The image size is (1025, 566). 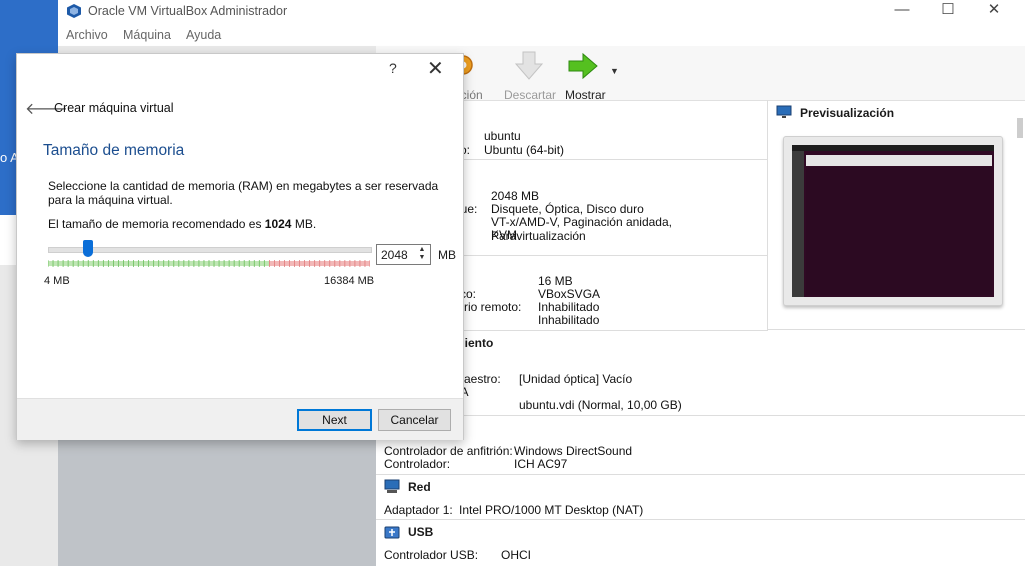 What do you see at coordinates (435, 68) in the screenshot?
I see `dialog-close-button: ✕` at bounding box center [435, 68].